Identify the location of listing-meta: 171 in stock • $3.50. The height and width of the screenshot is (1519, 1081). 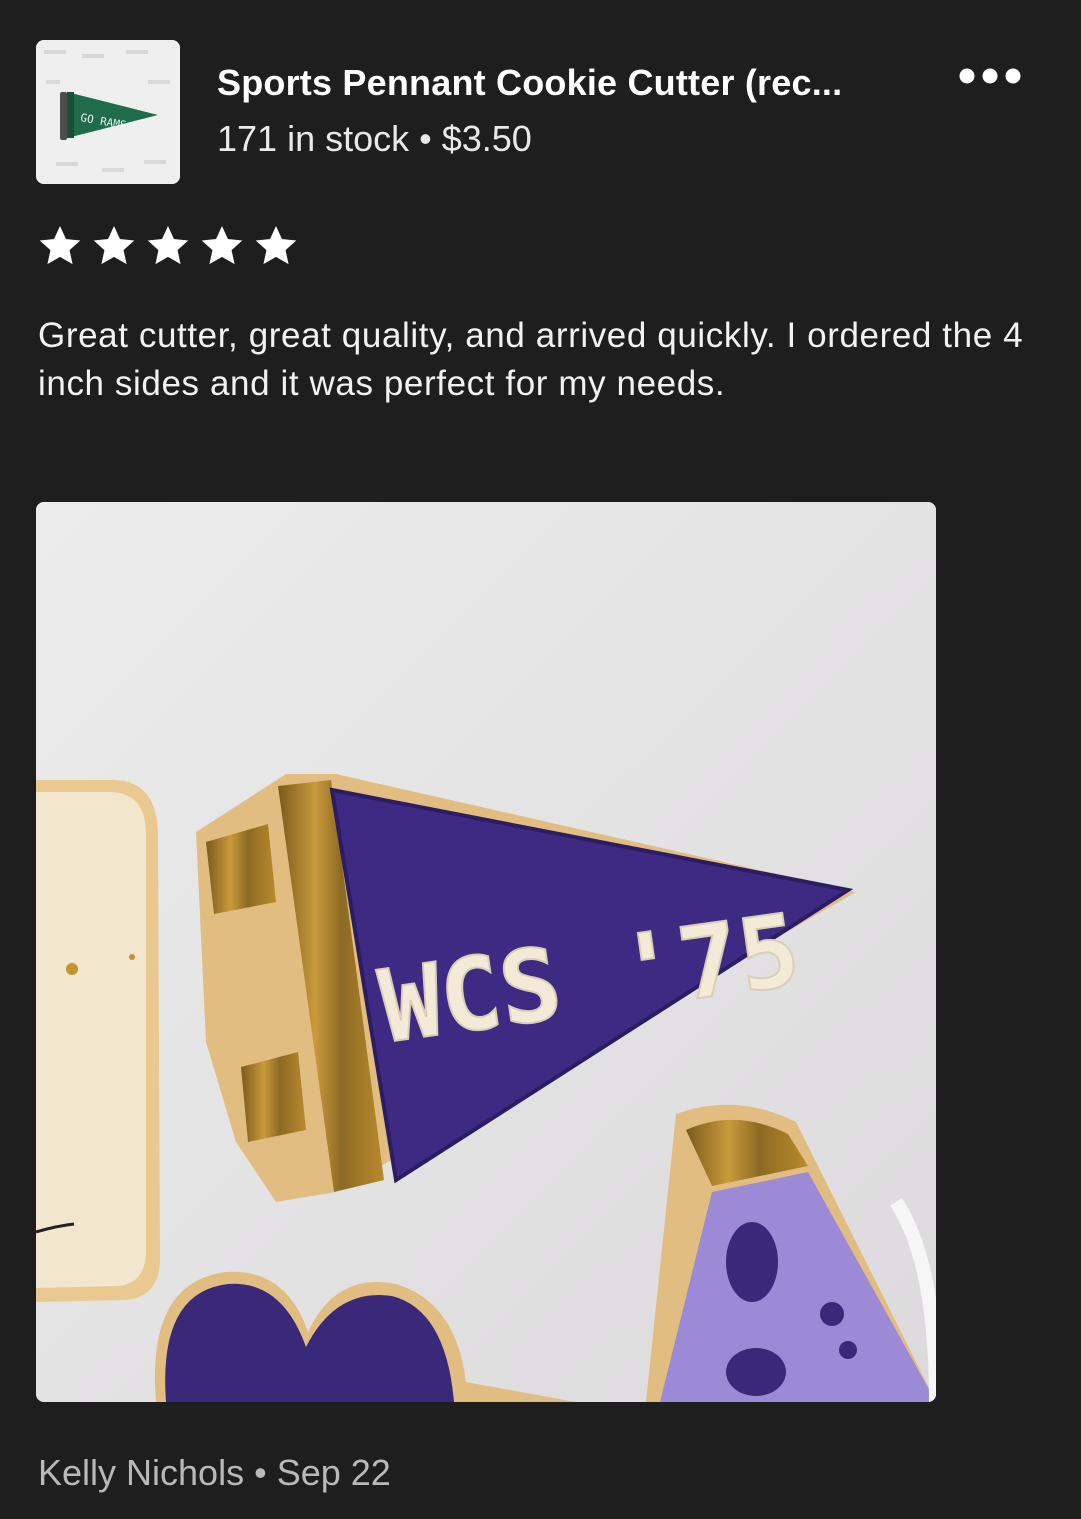
(374, 139).